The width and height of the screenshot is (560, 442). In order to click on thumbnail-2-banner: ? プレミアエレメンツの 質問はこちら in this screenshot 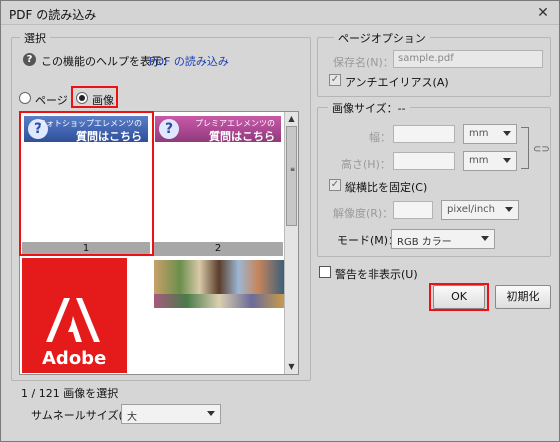, I will do `click(218, 129)`.